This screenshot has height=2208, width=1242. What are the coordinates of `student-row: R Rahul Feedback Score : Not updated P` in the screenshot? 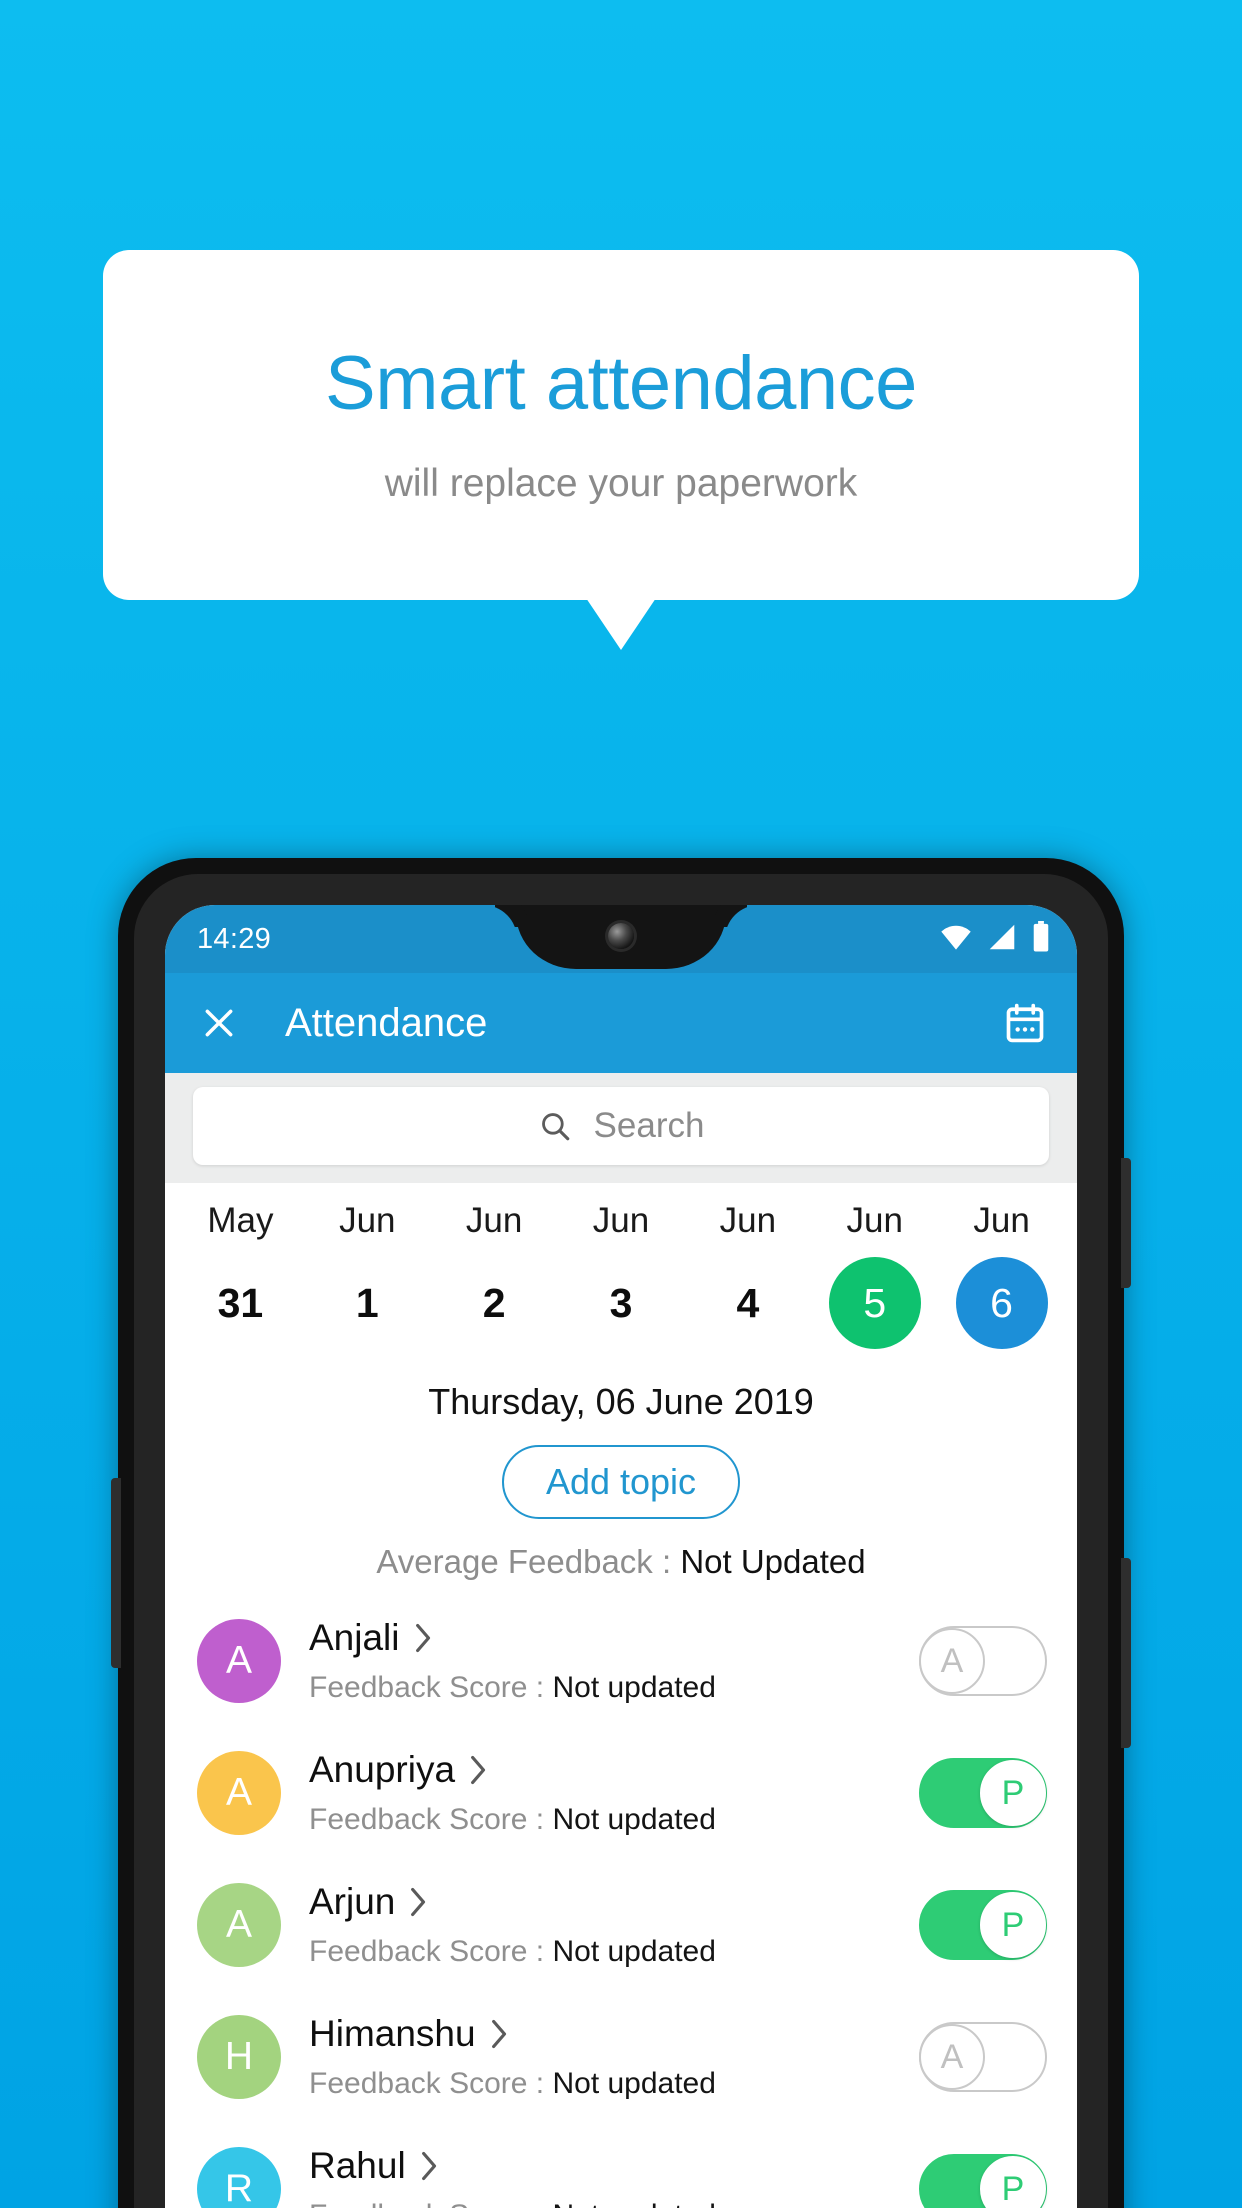 It's located at (621, 2165).